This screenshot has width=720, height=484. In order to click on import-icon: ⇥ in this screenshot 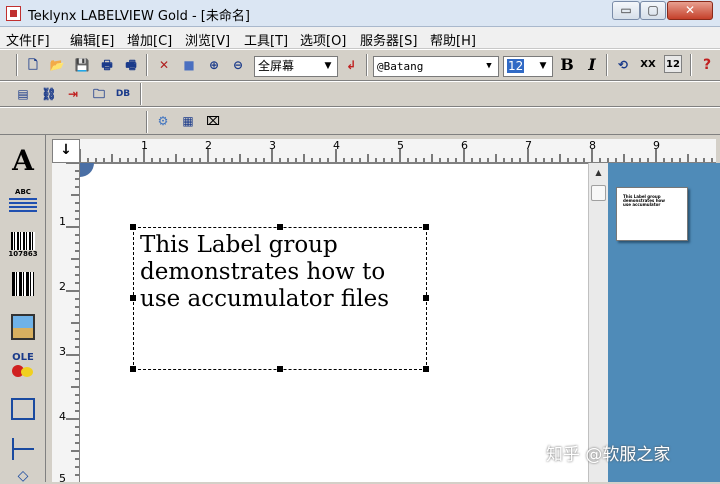, I will do `click(73, 94)`.